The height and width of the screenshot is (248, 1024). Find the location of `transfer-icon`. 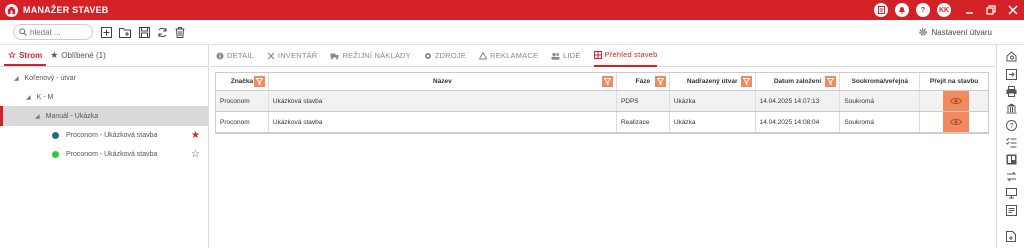

transfer-icon is located at coordinates (1011, 176).